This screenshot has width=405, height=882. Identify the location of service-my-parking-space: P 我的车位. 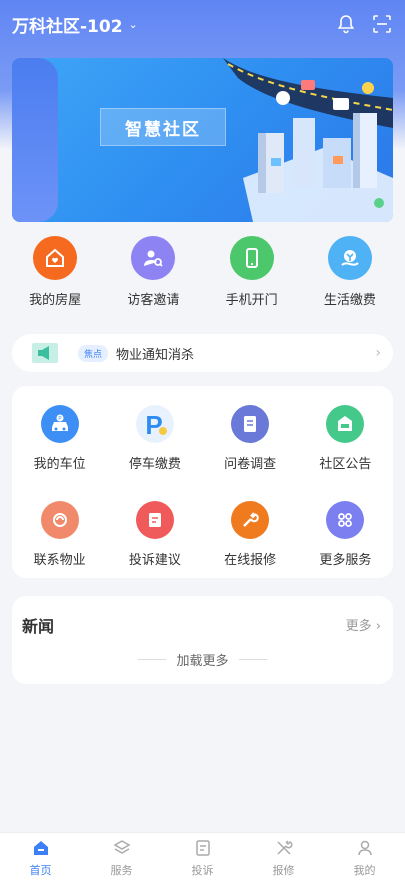
(59, 438).